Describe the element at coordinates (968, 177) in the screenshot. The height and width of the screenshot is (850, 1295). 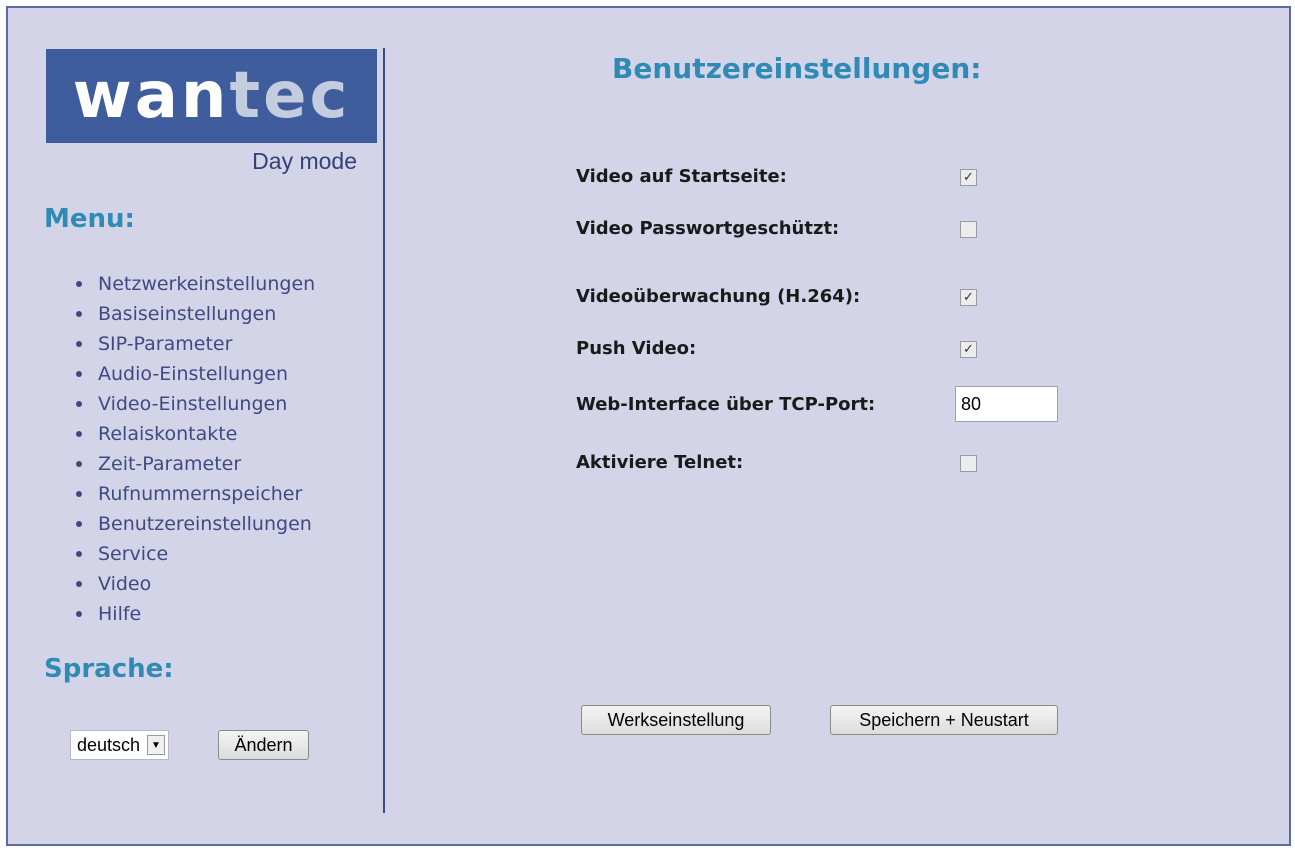
I see `checkbox-video-startseite: ✓` at that location.